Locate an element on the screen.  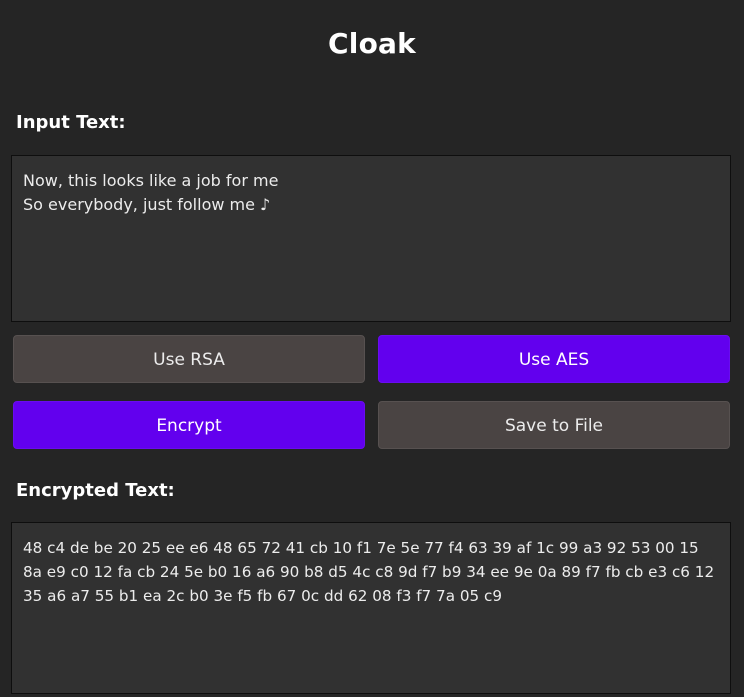
encrypted-text-label: Encrypted Text: is located at coordinates (95, 490).